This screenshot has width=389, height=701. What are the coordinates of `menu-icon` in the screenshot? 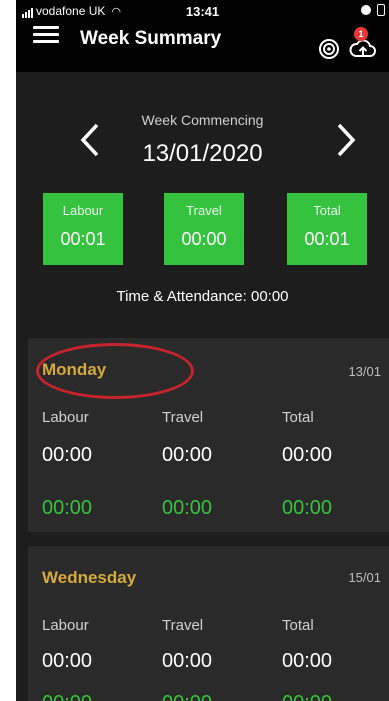 It's located at (46, 35).